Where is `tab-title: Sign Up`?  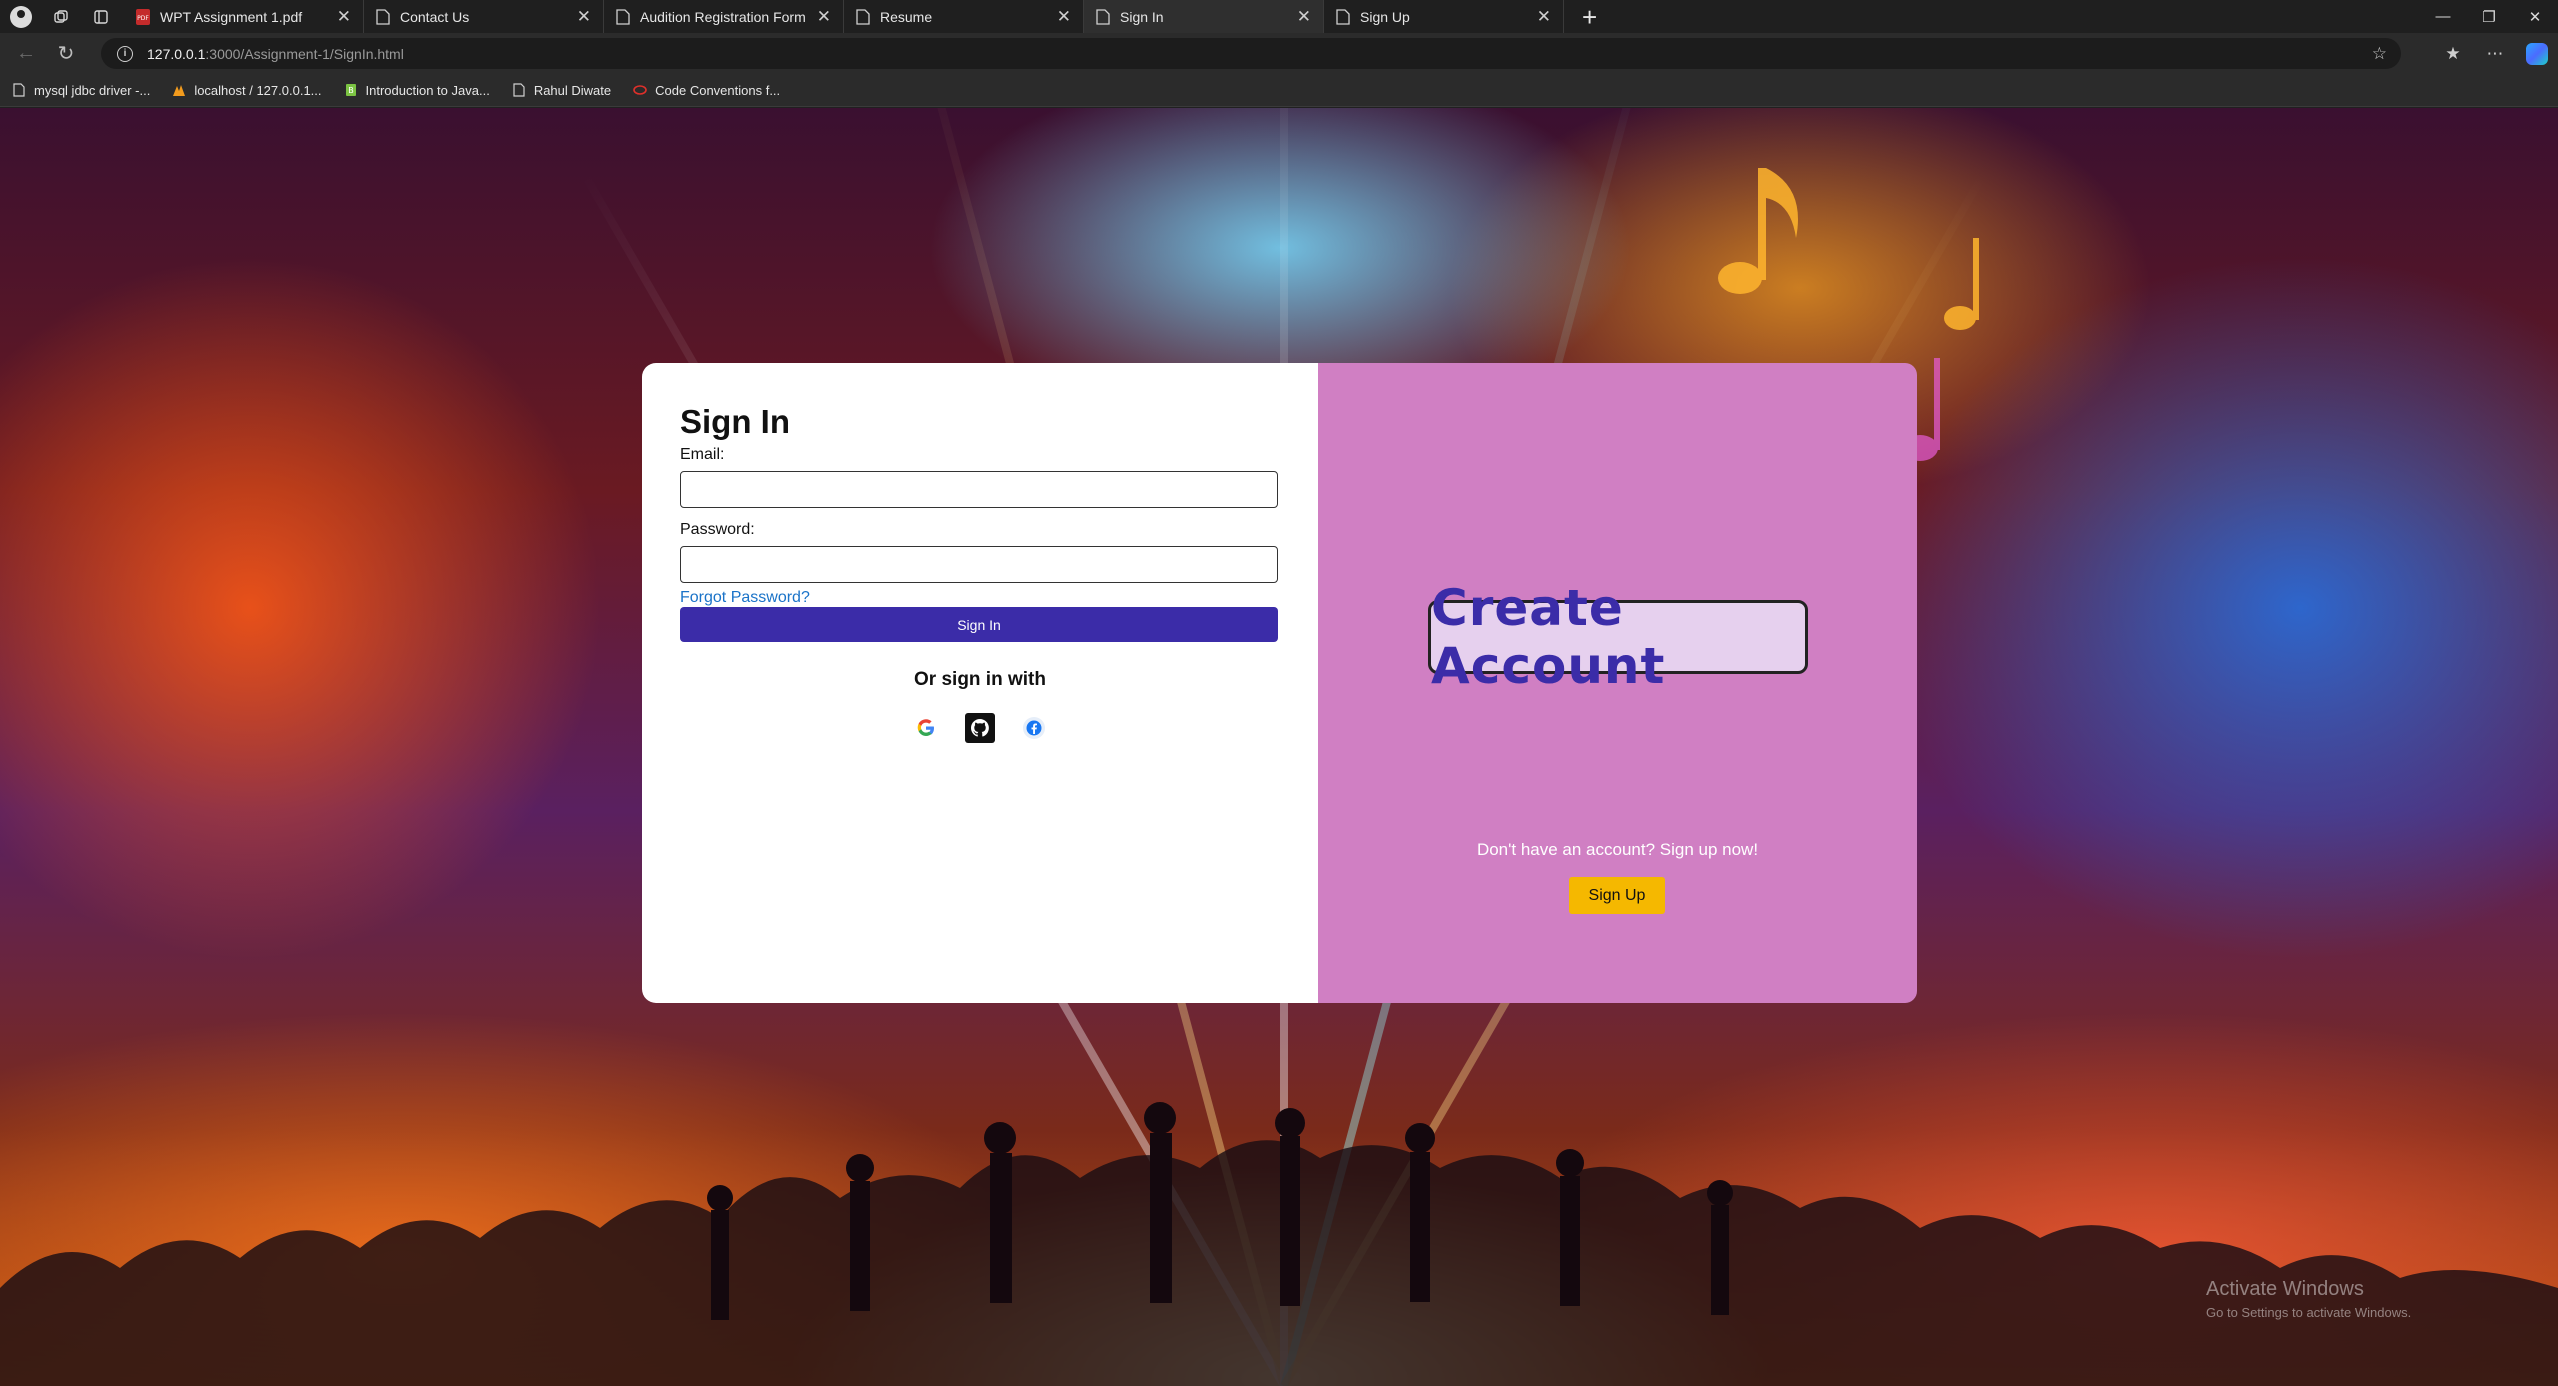 tab-title: Sign Up is located at coordinates (1385, 16).